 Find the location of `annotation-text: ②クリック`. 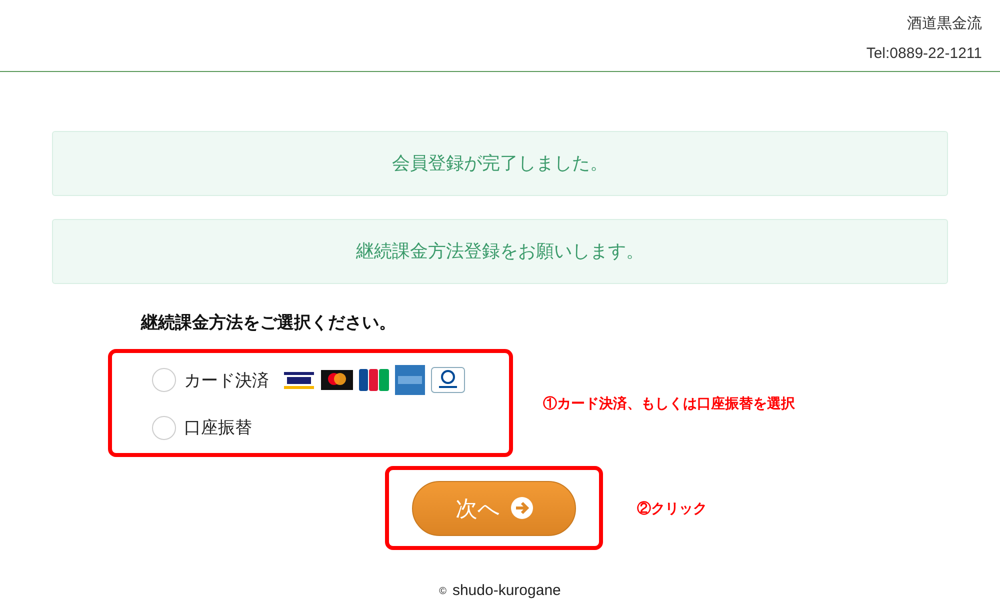

annotation-text: ②クリック is located at coordinates (672, 508).